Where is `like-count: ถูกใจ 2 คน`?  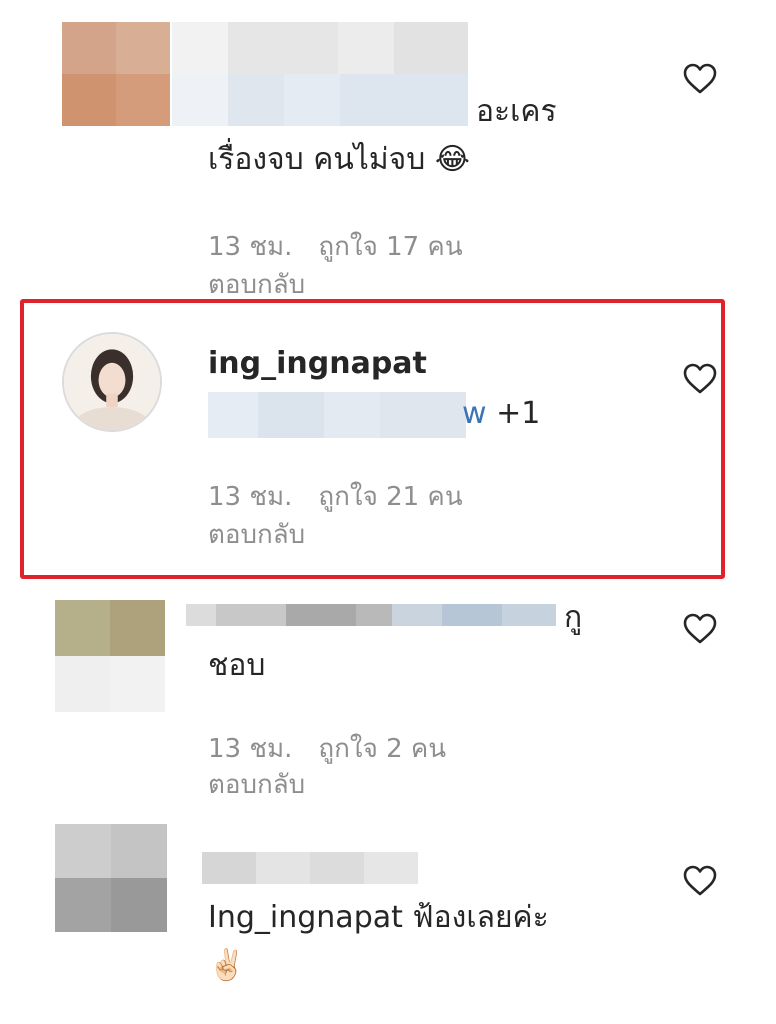 like-count: ถูกใจ 2 คน is located at coordinates (382, 749).